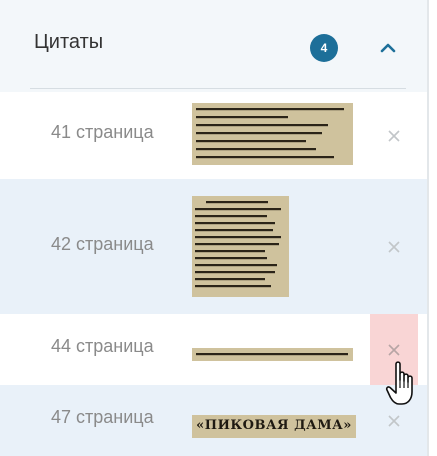 The image size is (437, 456). What do you see at coordinates (102, 417) in the screenshot?
I see `quote-page-label: 47 страница` at bounding box center [102, 417].